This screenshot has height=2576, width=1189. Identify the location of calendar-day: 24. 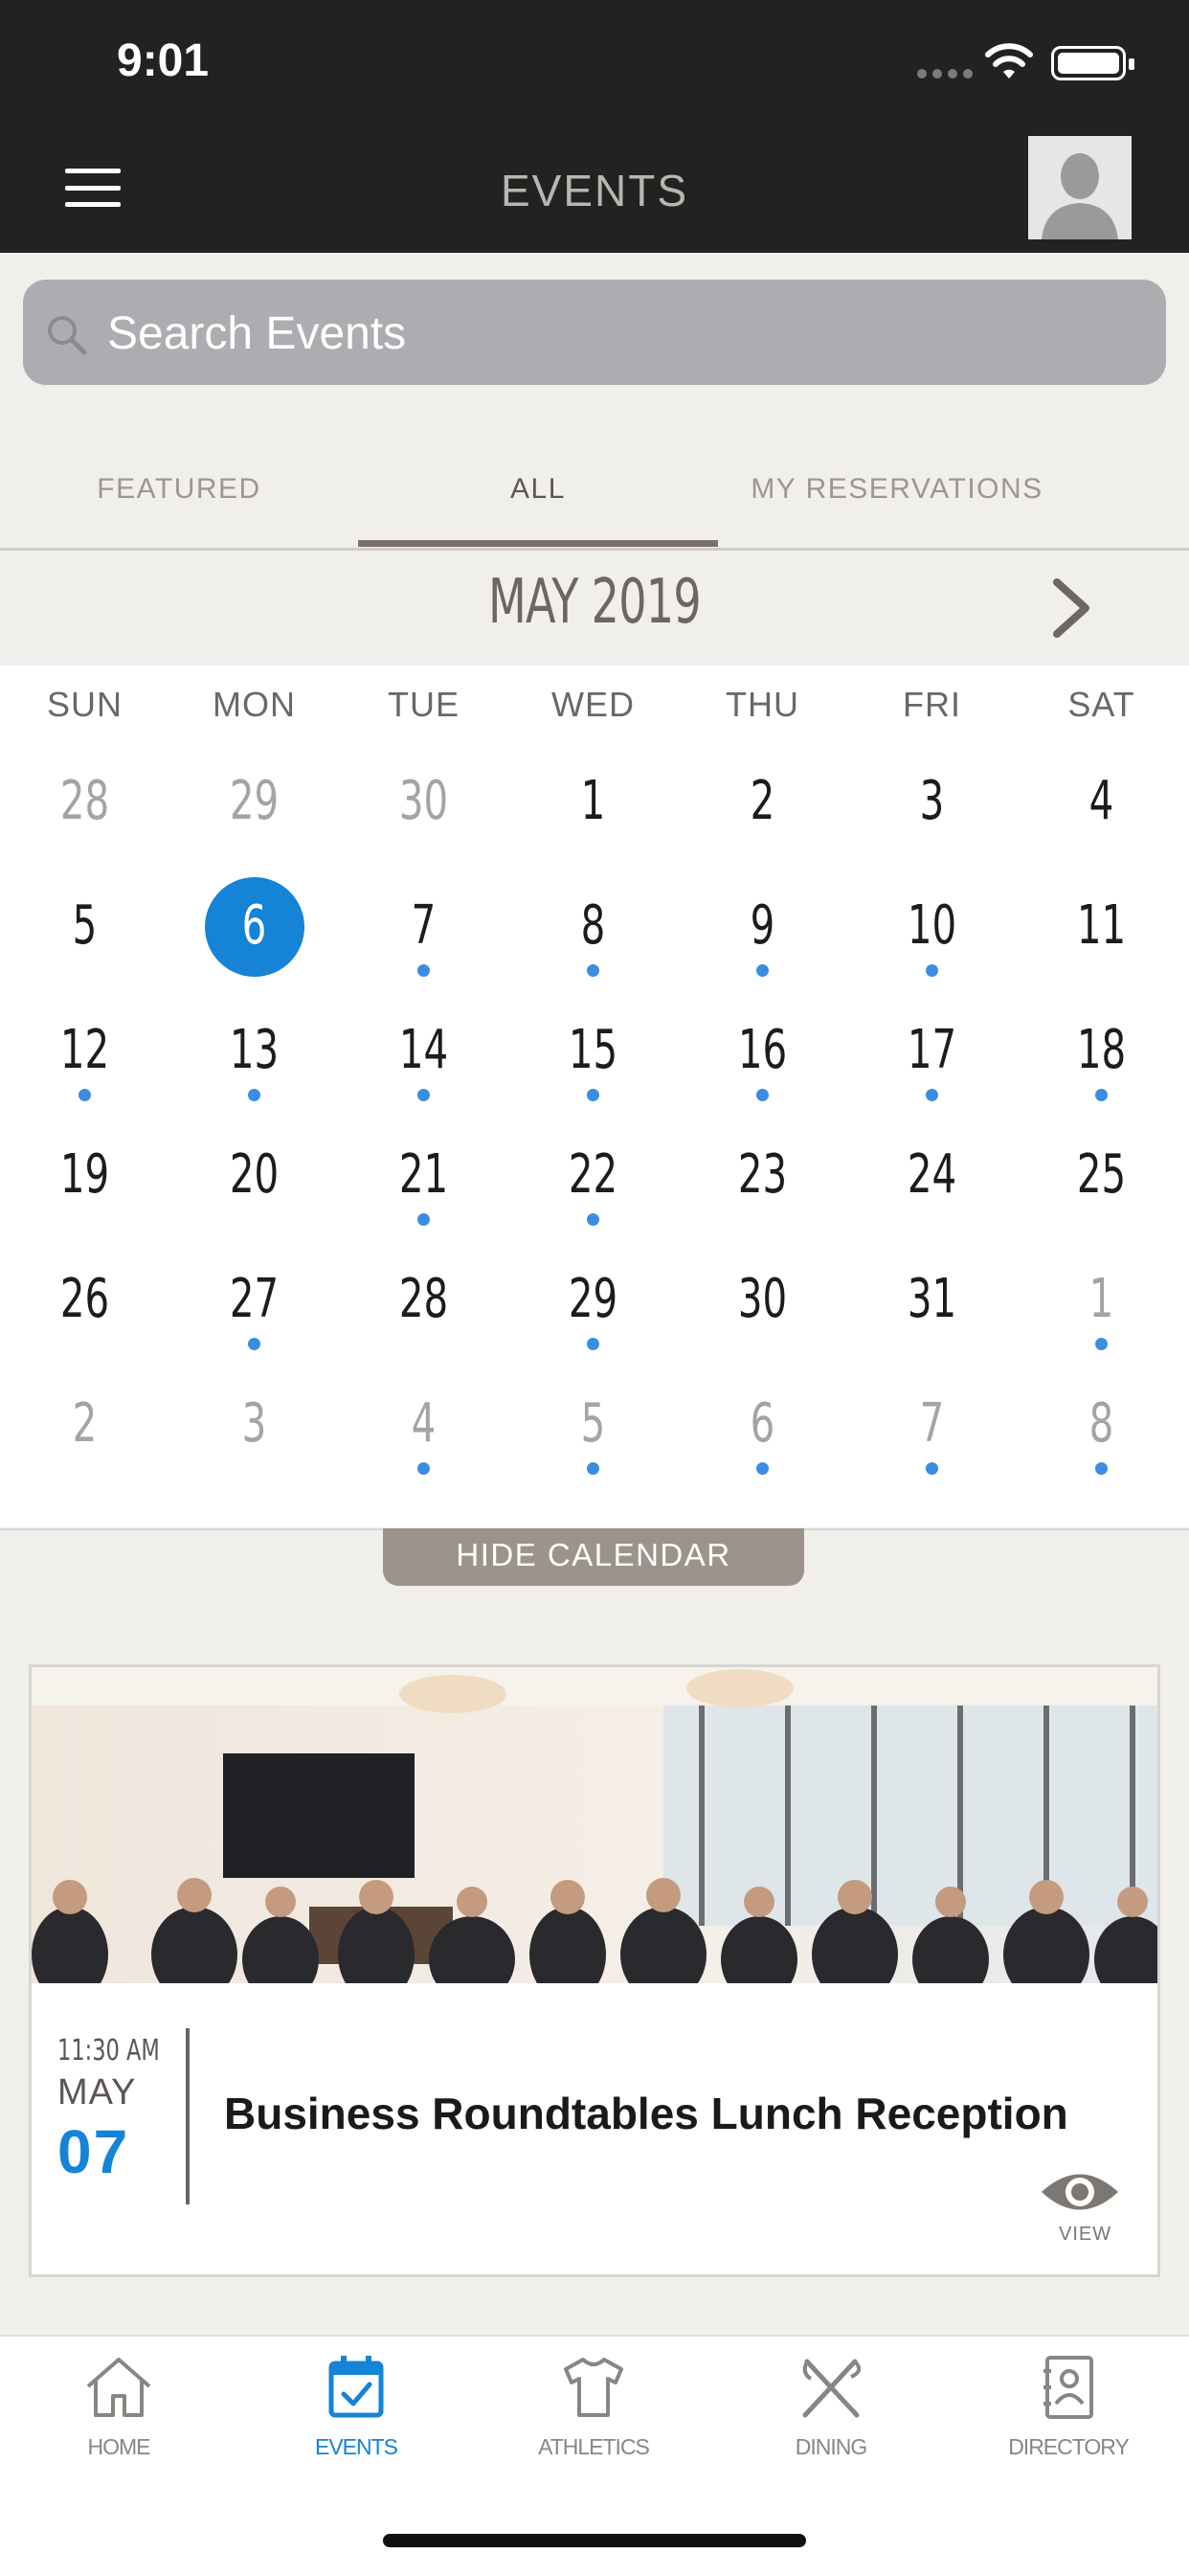
(932, 1174).